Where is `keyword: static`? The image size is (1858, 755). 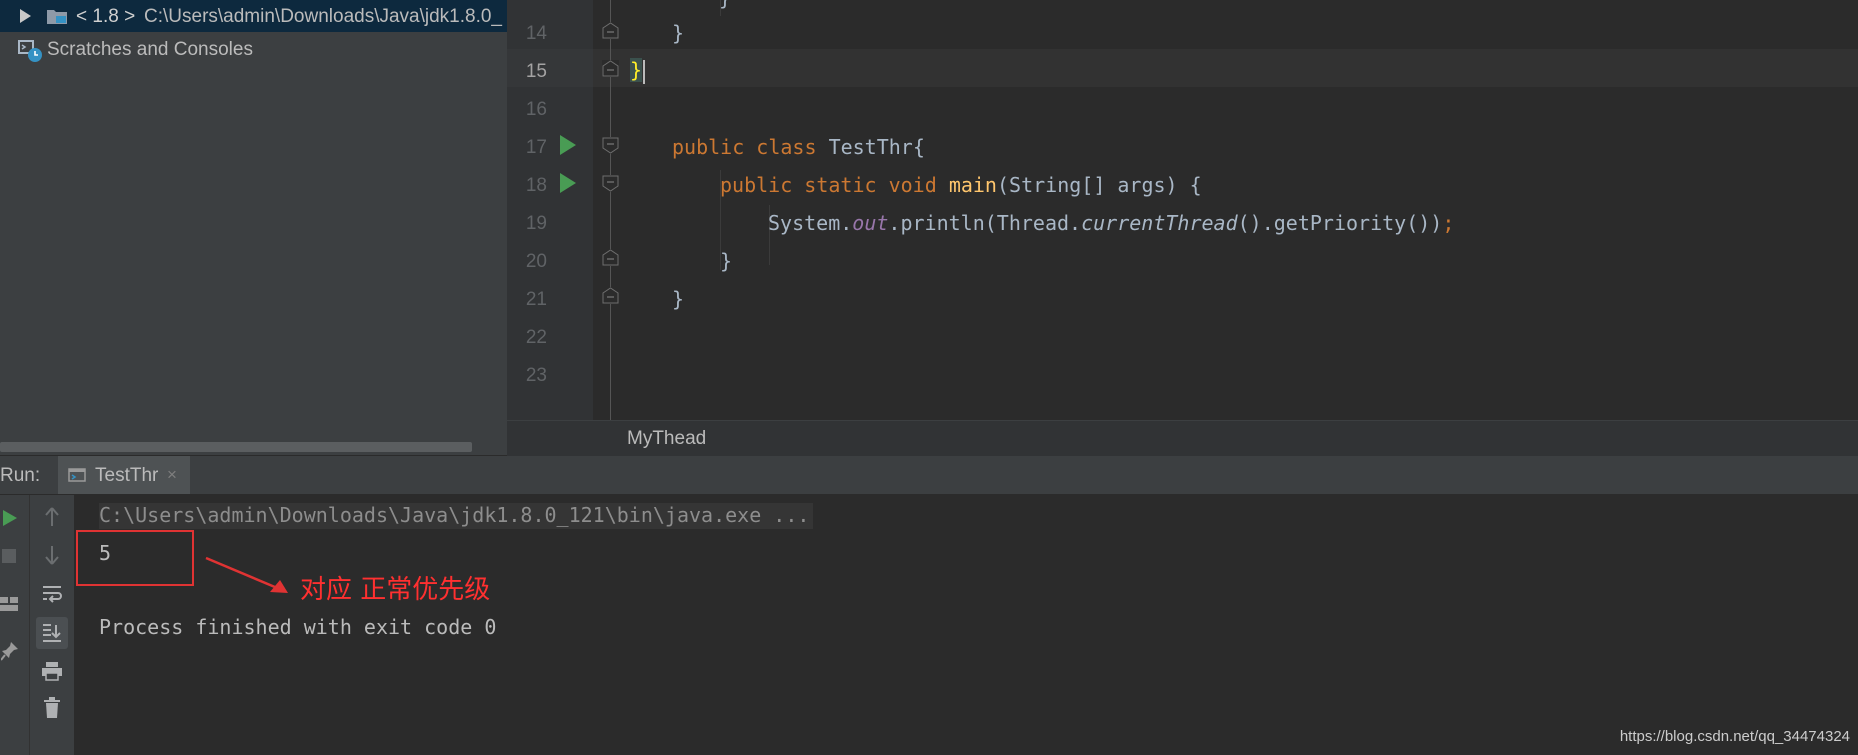 keyword: static is located at coordinates (840, 185).